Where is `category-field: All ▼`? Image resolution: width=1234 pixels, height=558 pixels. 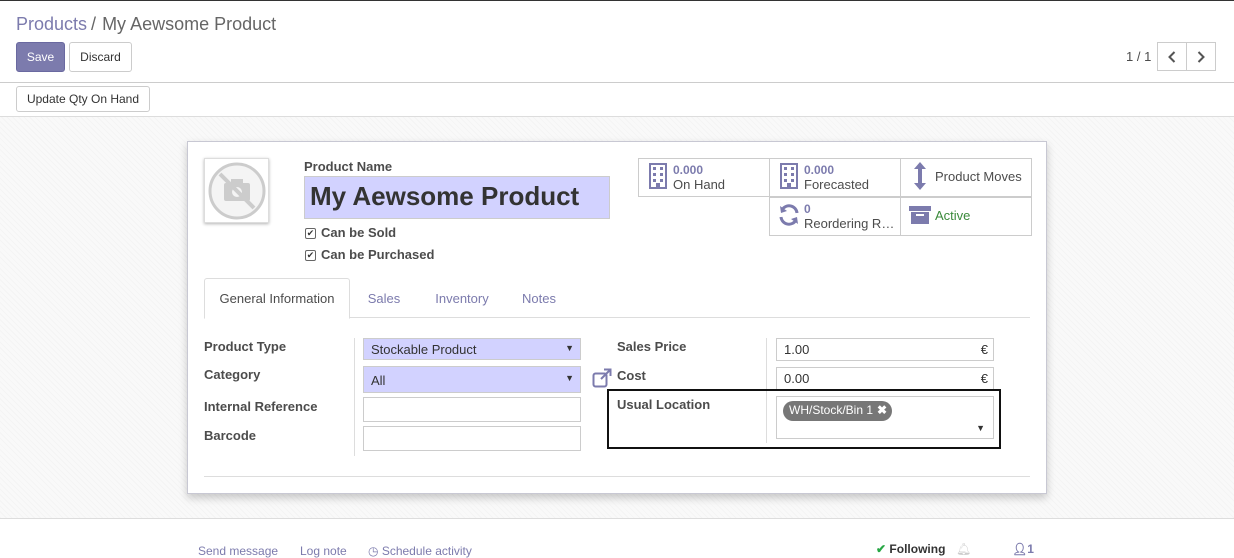 category-field: All ▼ is located at coordinates (472, 379).